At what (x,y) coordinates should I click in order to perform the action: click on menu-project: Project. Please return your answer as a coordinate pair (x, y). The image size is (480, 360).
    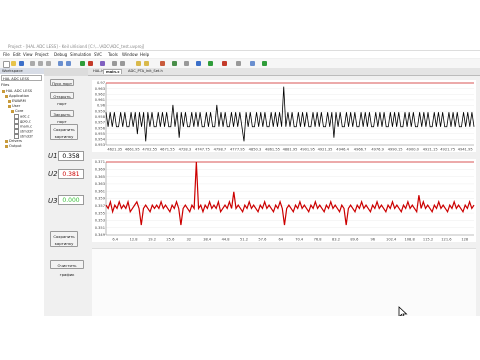
    Looking at the image, I should click on (42, 54).